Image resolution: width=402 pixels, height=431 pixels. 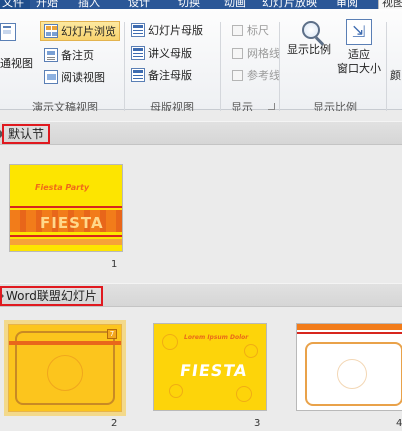 What do you see at coordinates (26, 134) in the screenshot?
I see `section-title: 默认节` at bounding box center [26, 134].